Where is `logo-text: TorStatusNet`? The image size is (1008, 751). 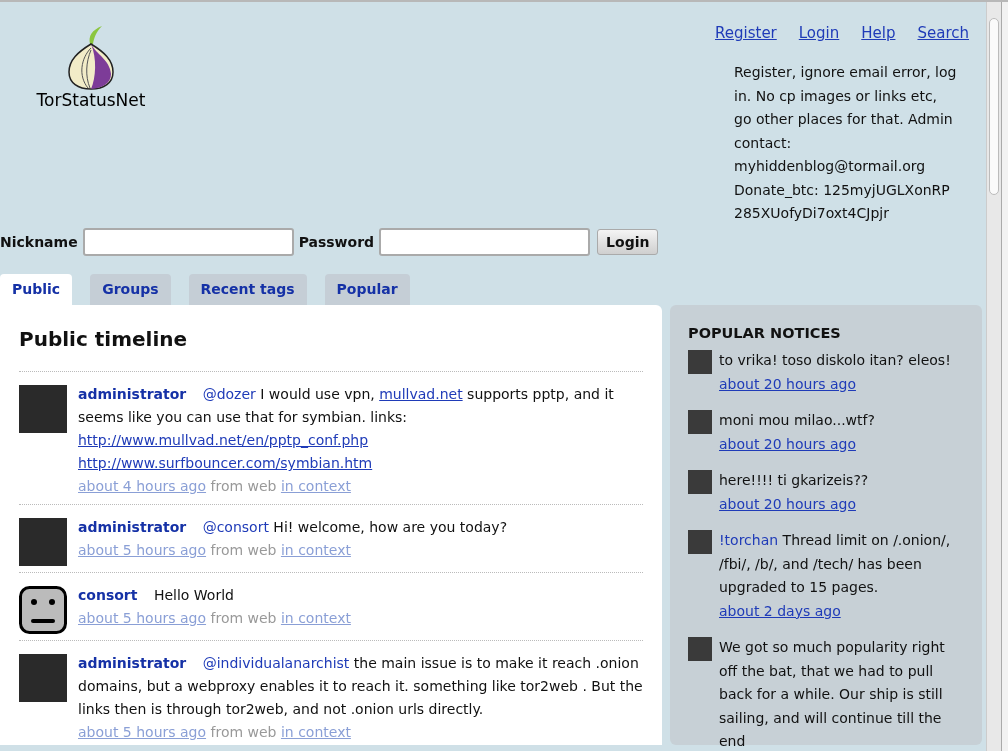 logo-text: TorStatusNet is located at coordinates (91, 100).